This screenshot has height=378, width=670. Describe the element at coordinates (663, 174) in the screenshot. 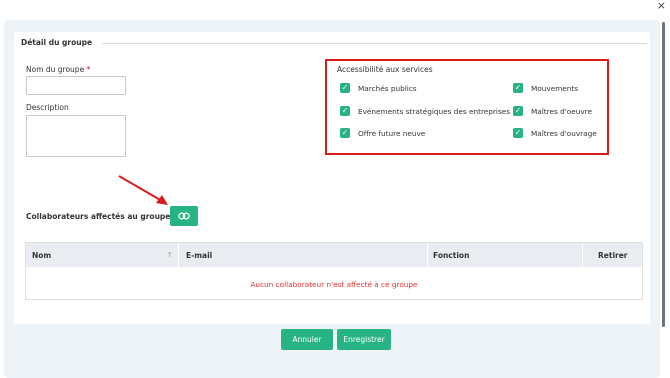

I see `scrollbar` at that location.